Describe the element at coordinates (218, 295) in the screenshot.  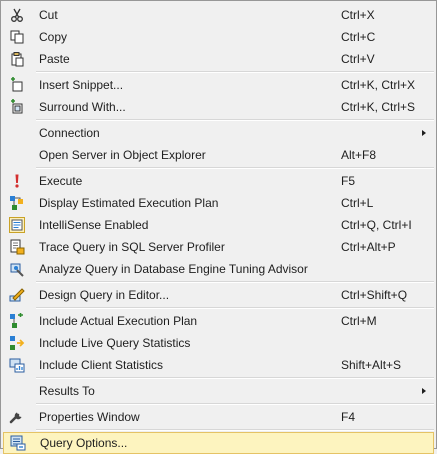
I see `menu-item-design-query-in-editor: Design Query in Editor... Ctrl+Shift+Q` at that location.